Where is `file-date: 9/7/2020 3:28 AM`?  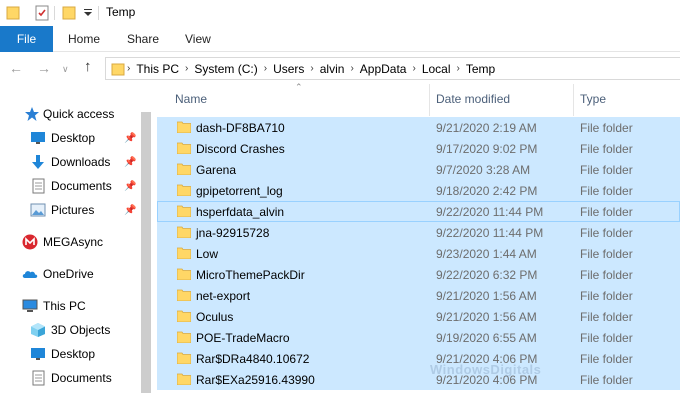
file-date: 9/7/2020 3:28 AM is located at coordinates (483, 170).